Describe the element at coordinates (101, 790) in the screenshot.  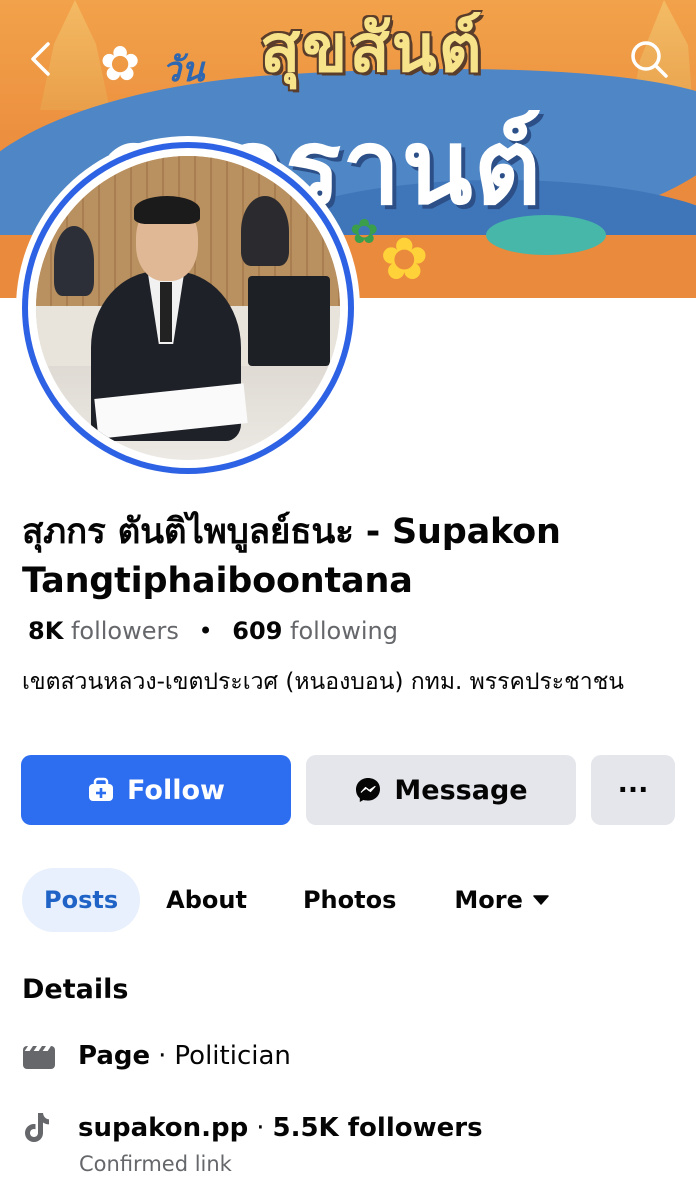
I see `follow-icon` at that location.